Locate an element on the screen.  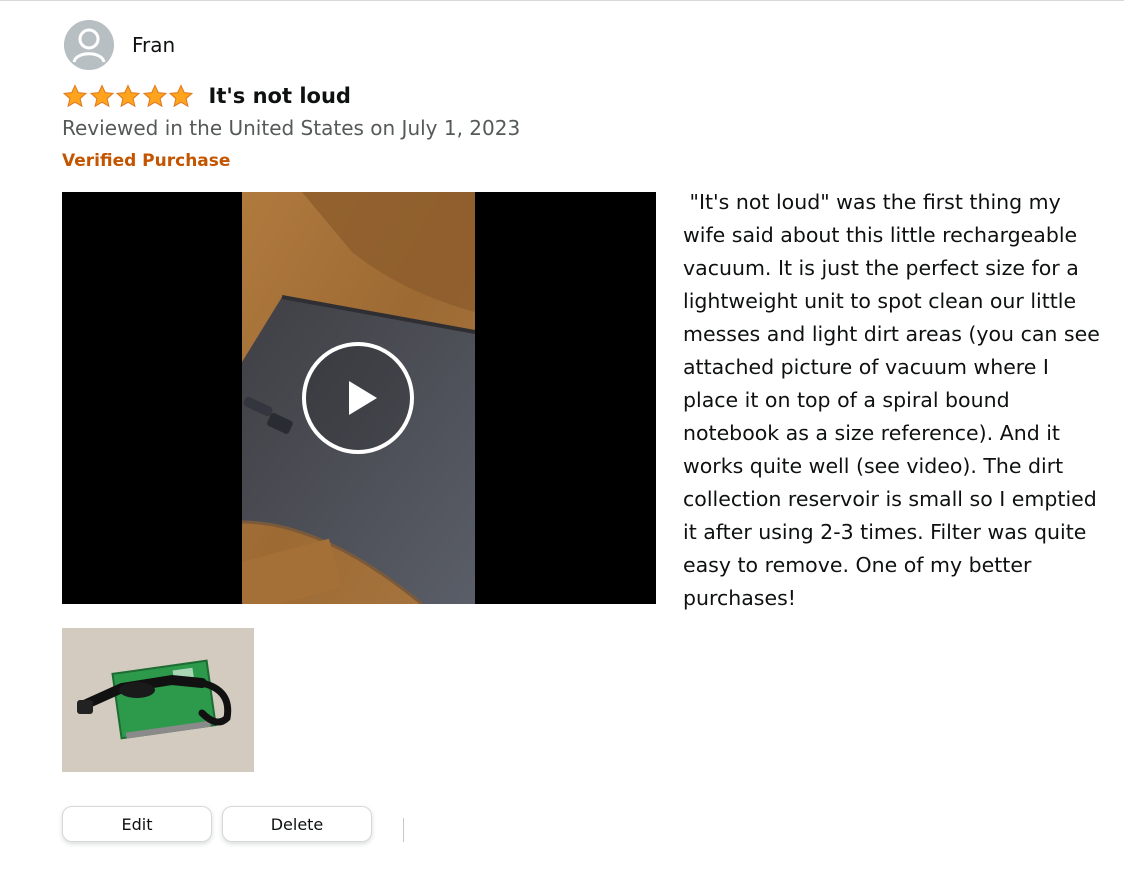
reviewer-name: Fran is located at coordinates (153, 45).